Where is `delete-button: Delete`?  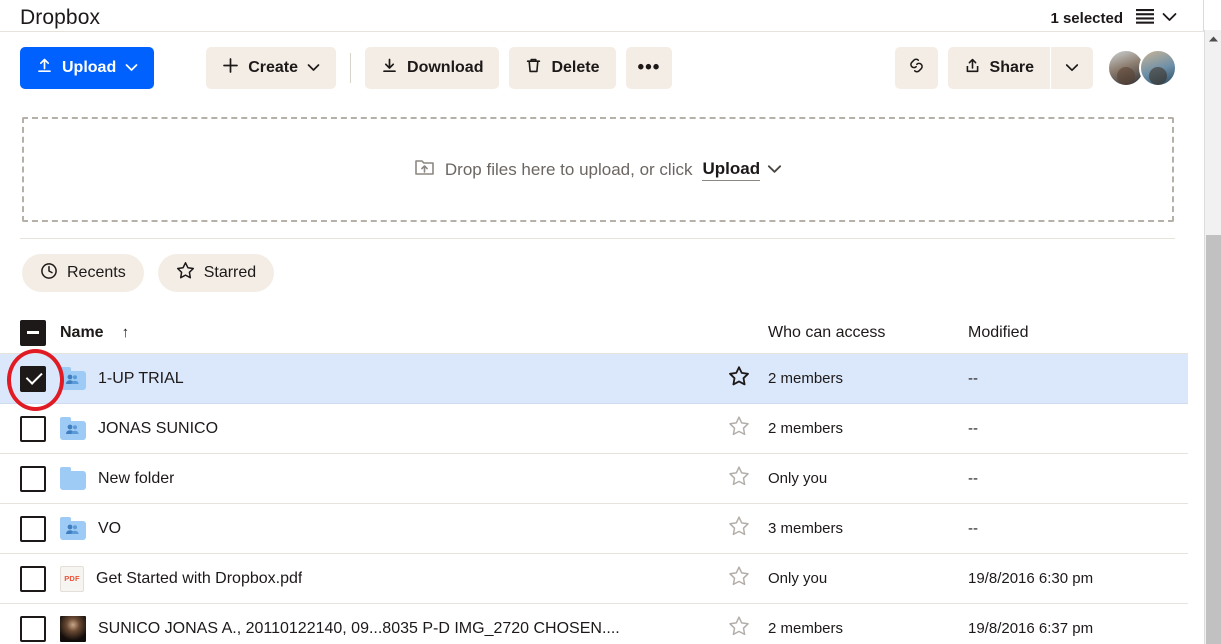 delete-button: Delete is located at coordinates (562, 68).